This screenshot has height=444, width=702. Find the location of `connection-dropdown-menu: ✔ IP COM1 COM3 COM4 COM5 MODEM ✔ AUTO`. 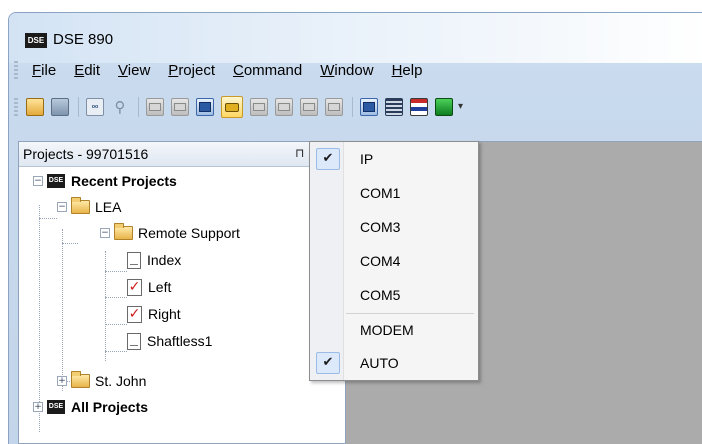

connection-dropdown-menu: ✔ IP COM1 COM3 COM4 COM5 MODEM ✔ AUTO is located at coordinates (394, 261).